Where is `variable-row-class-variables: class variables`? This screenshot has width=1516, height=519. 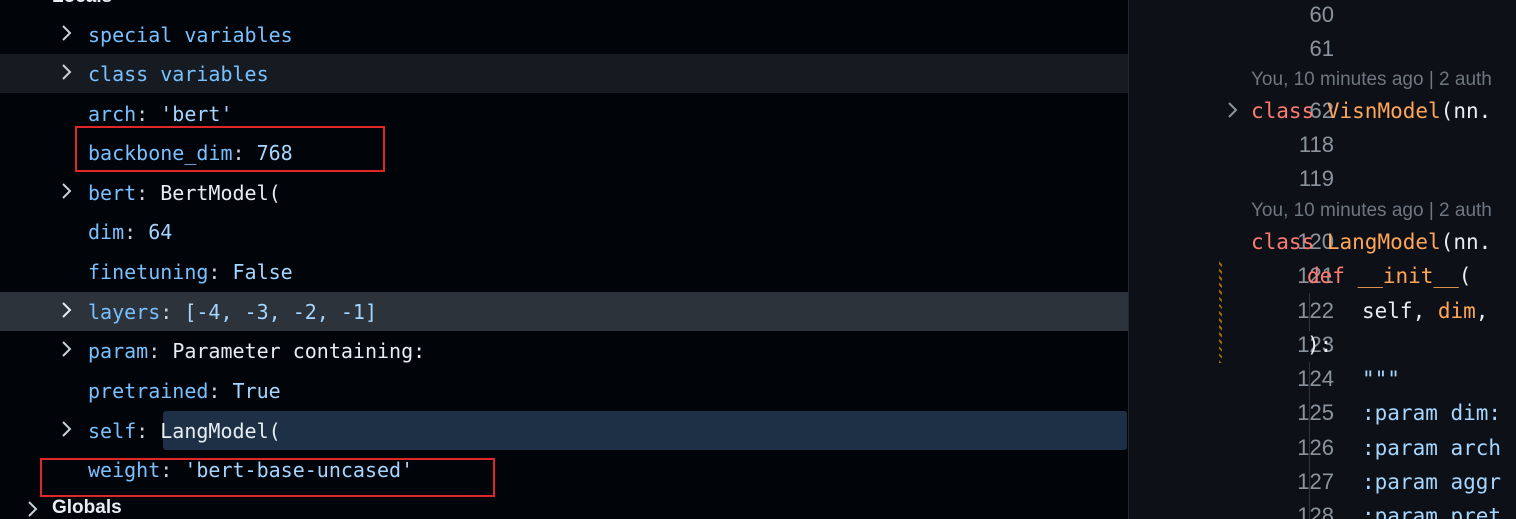
variable-row-class-variables: class variables is located at coordinates (564, 73).